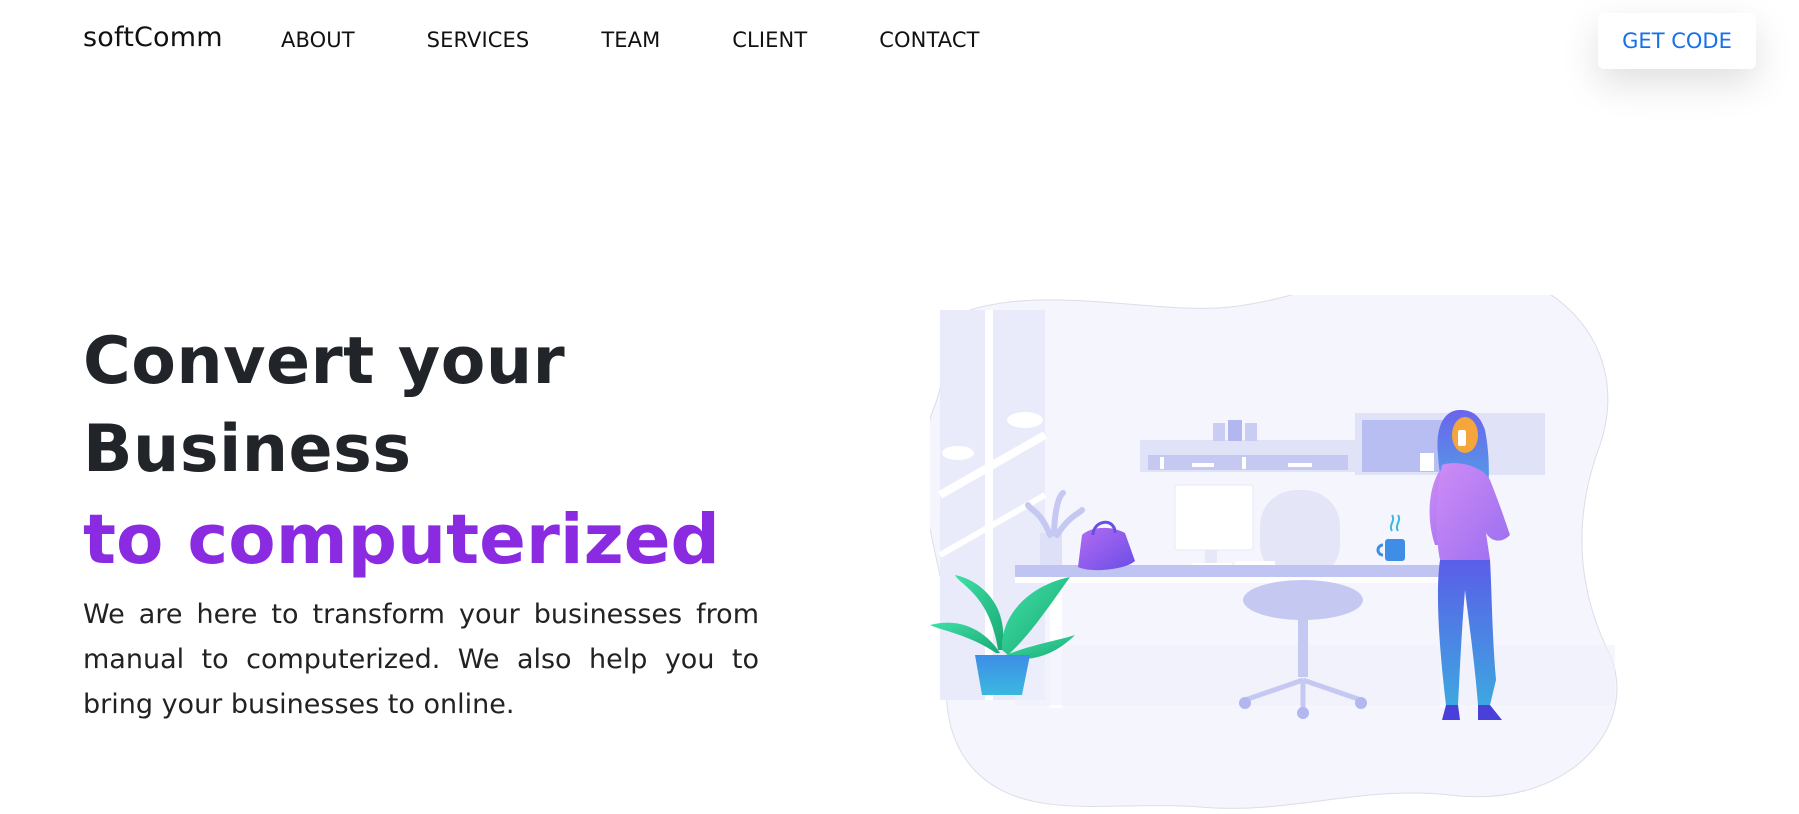 Image resolution: width=1799 pixels, height=814 pixels. I want to click on nav-link-client: CLIENT, so click(769, 40).